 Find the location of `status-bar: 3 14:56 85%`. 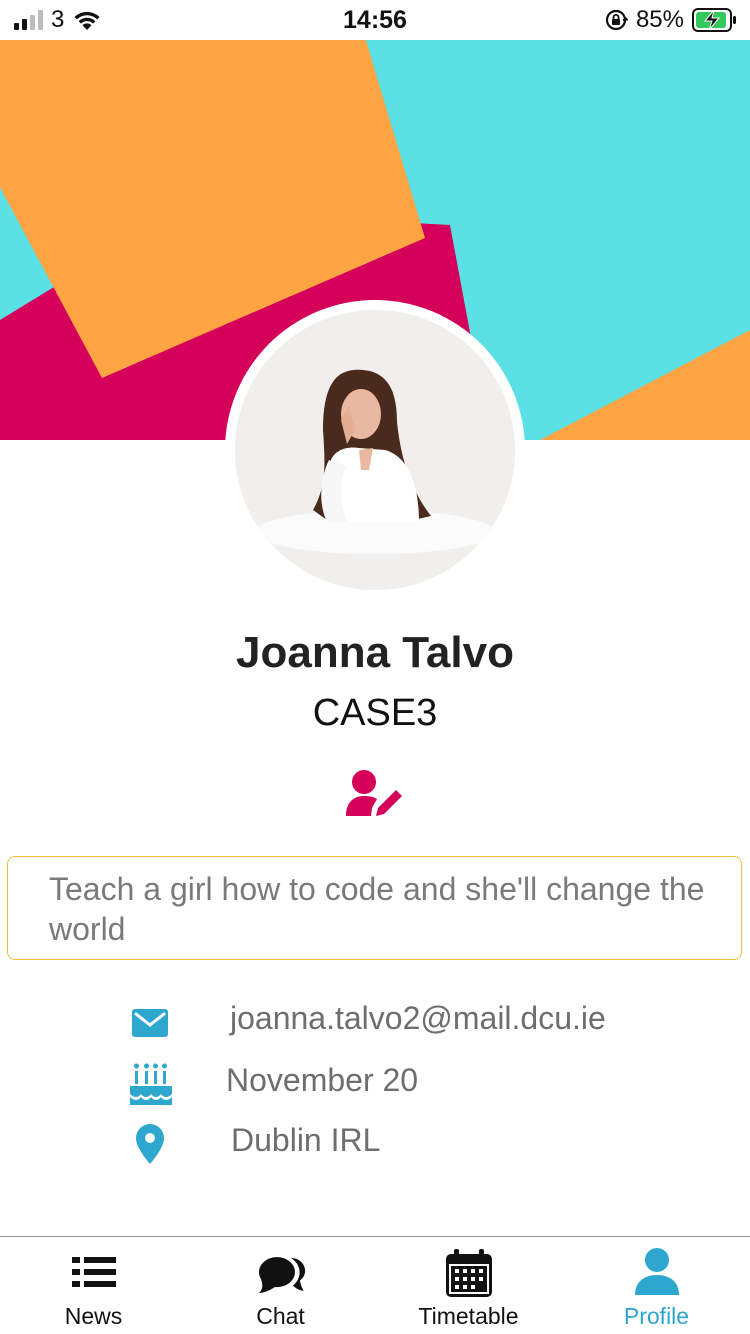

status-bar: 3 14:56 85% is located at coordinates (375, 20).